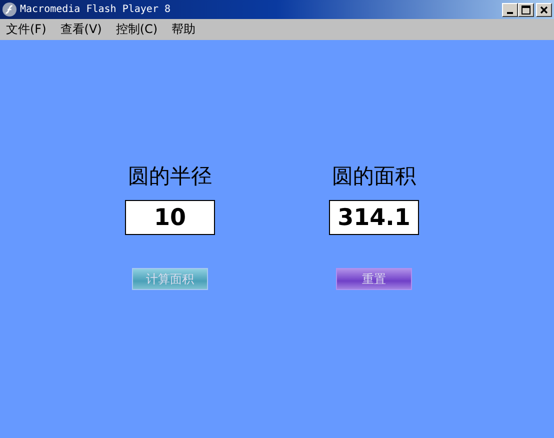  Describe the element at coordinates (9, 9) in the screenshot. I see `app-logo-icon` at that location.